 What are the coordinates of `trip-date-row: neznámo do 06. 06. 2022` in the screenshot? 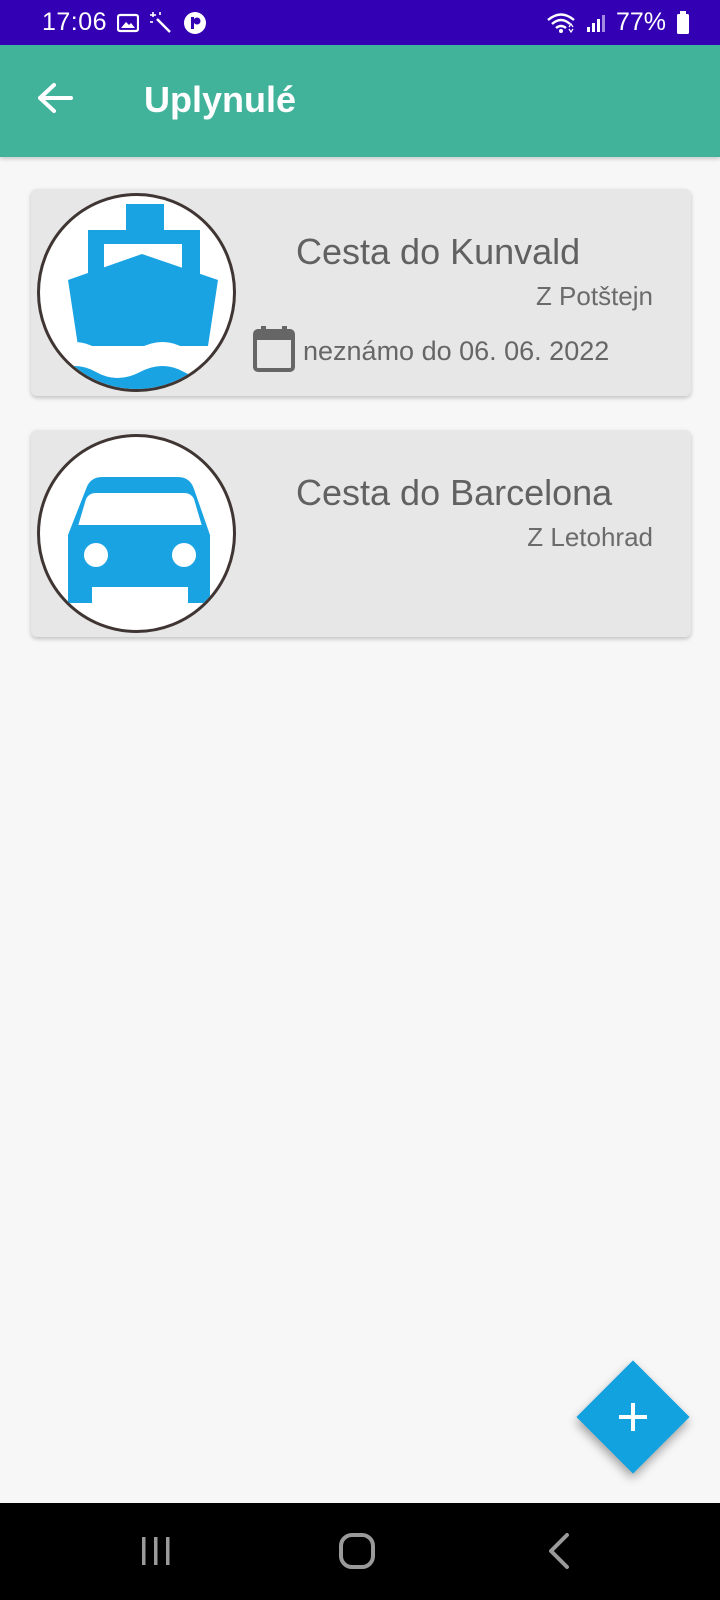 It's located at (431, 351).